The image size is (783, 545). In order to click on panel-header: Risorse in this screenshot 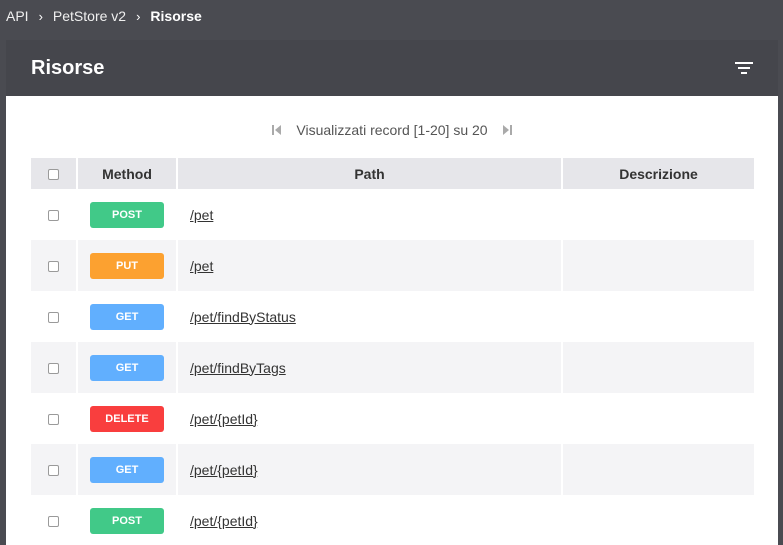, I will do `click(392, 68)`.